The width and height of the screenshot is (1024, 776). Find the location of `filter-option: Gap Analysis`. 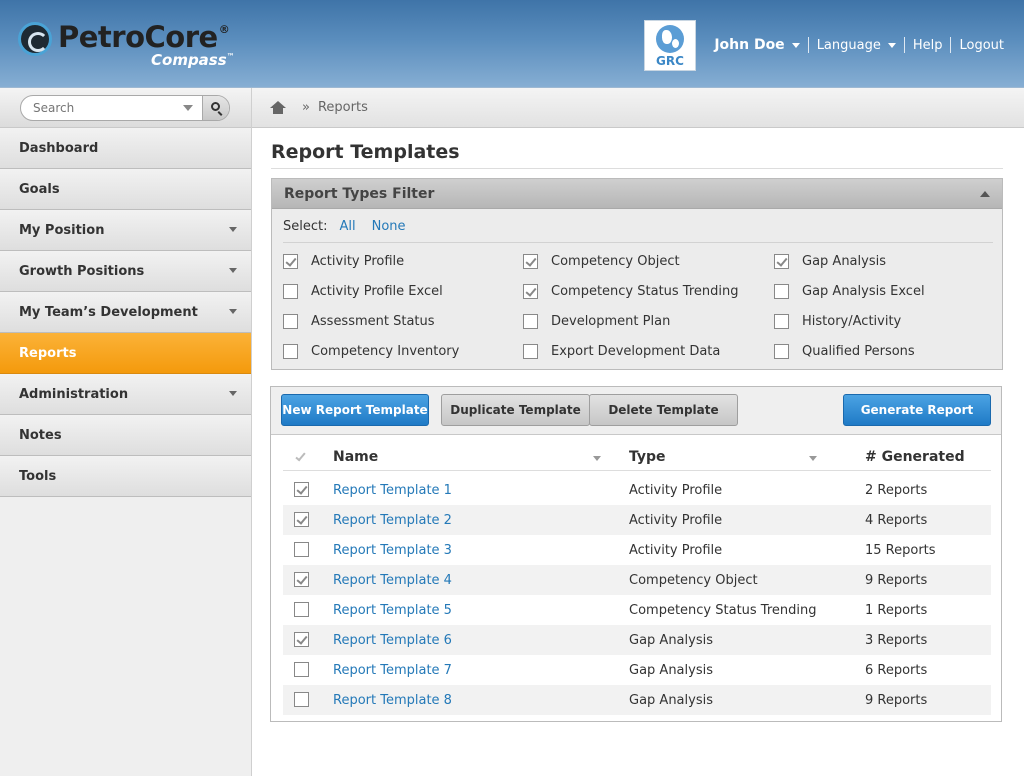

filter-option: Gap Analysis is located at coordinates (830, 261).